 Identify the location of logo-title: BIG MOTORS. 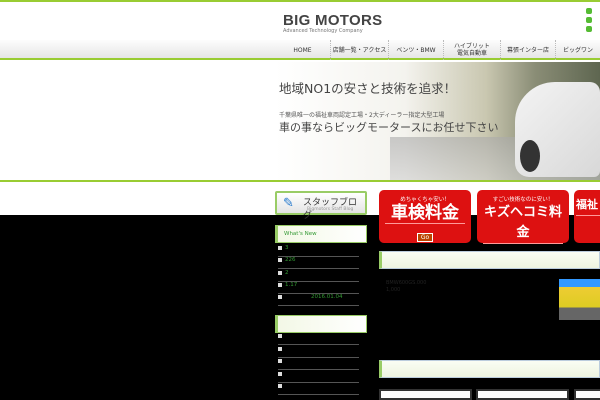
(333, 20).